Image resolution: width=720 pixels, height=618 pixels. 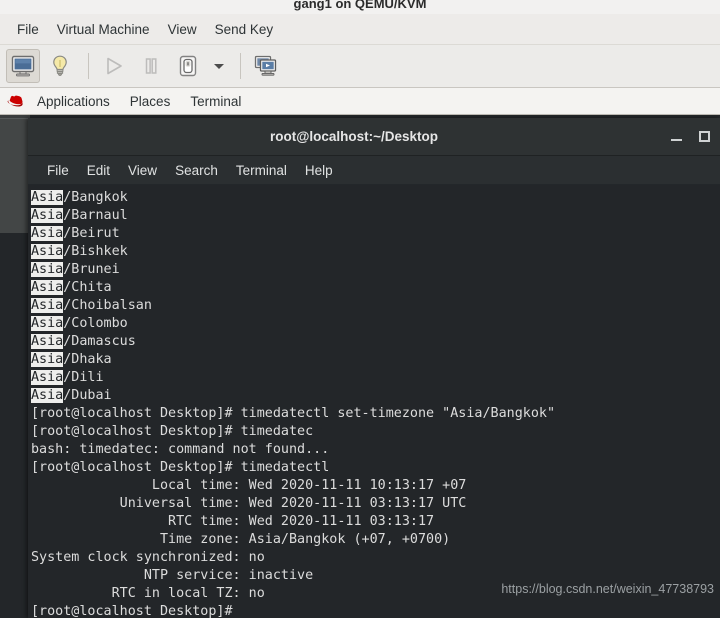 What do you see at coordinates (91, 269) in the screenshot?
I see `terminal-text: /Brunei` at bounding box center [91, 269].